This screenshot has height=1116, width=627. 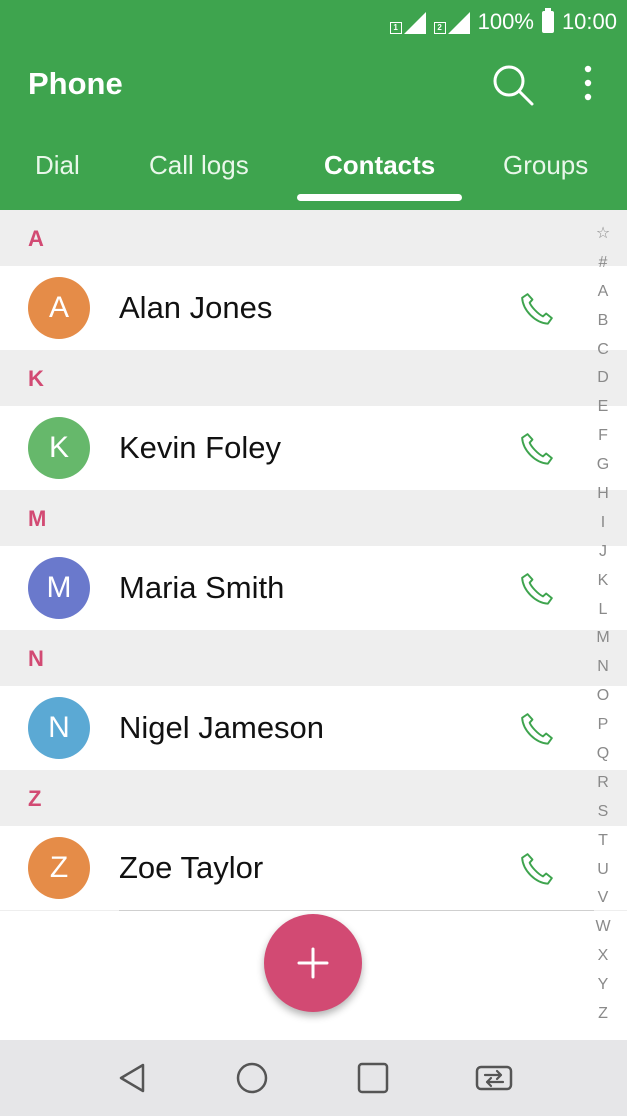 I want to click on tab-contacts: Contacts, so click(x=379, y=165).